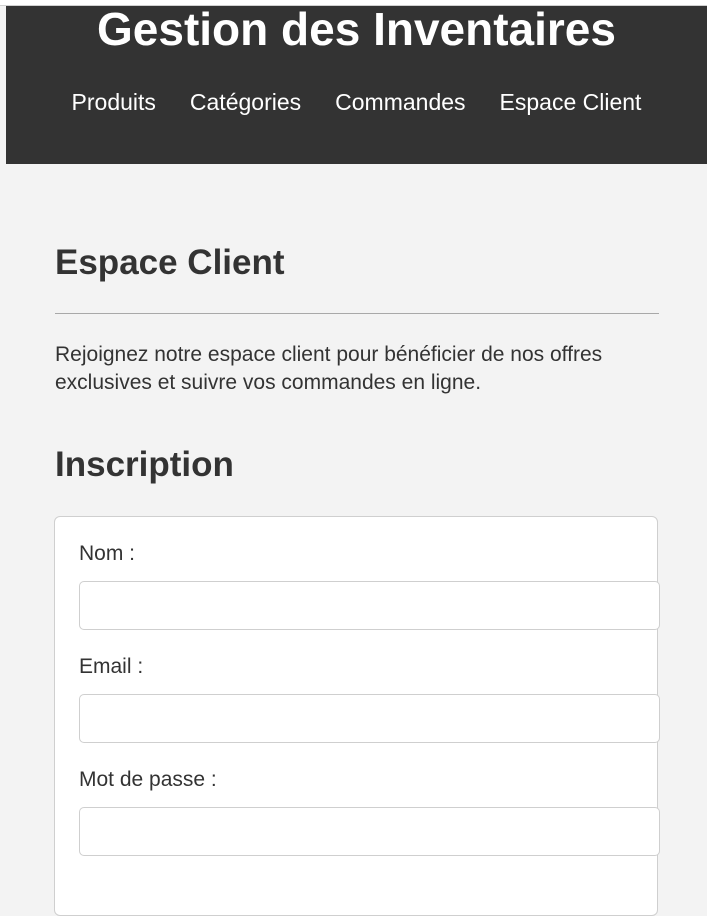 This screenshot has height=916, width=707. I want to click on nav-link-espace-client: Espace Client, so click(571, 102).